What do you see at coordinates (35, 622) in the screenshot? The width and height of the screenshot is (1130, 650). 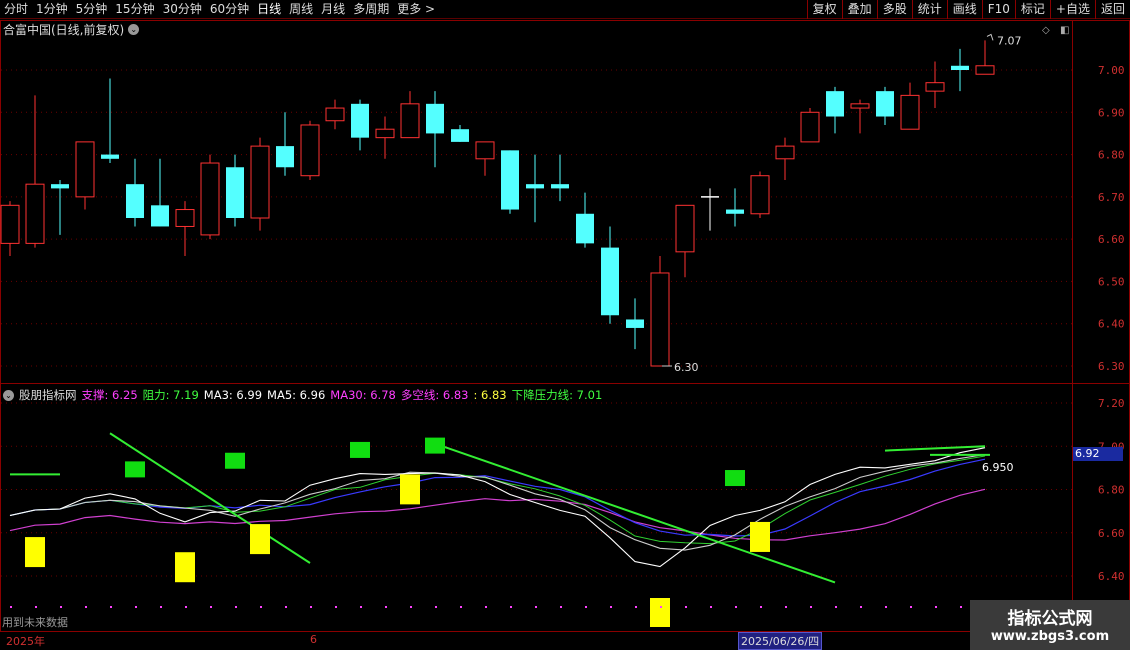 I see `future-data-note: 用到未来数据` at bounding box center [35, 622].